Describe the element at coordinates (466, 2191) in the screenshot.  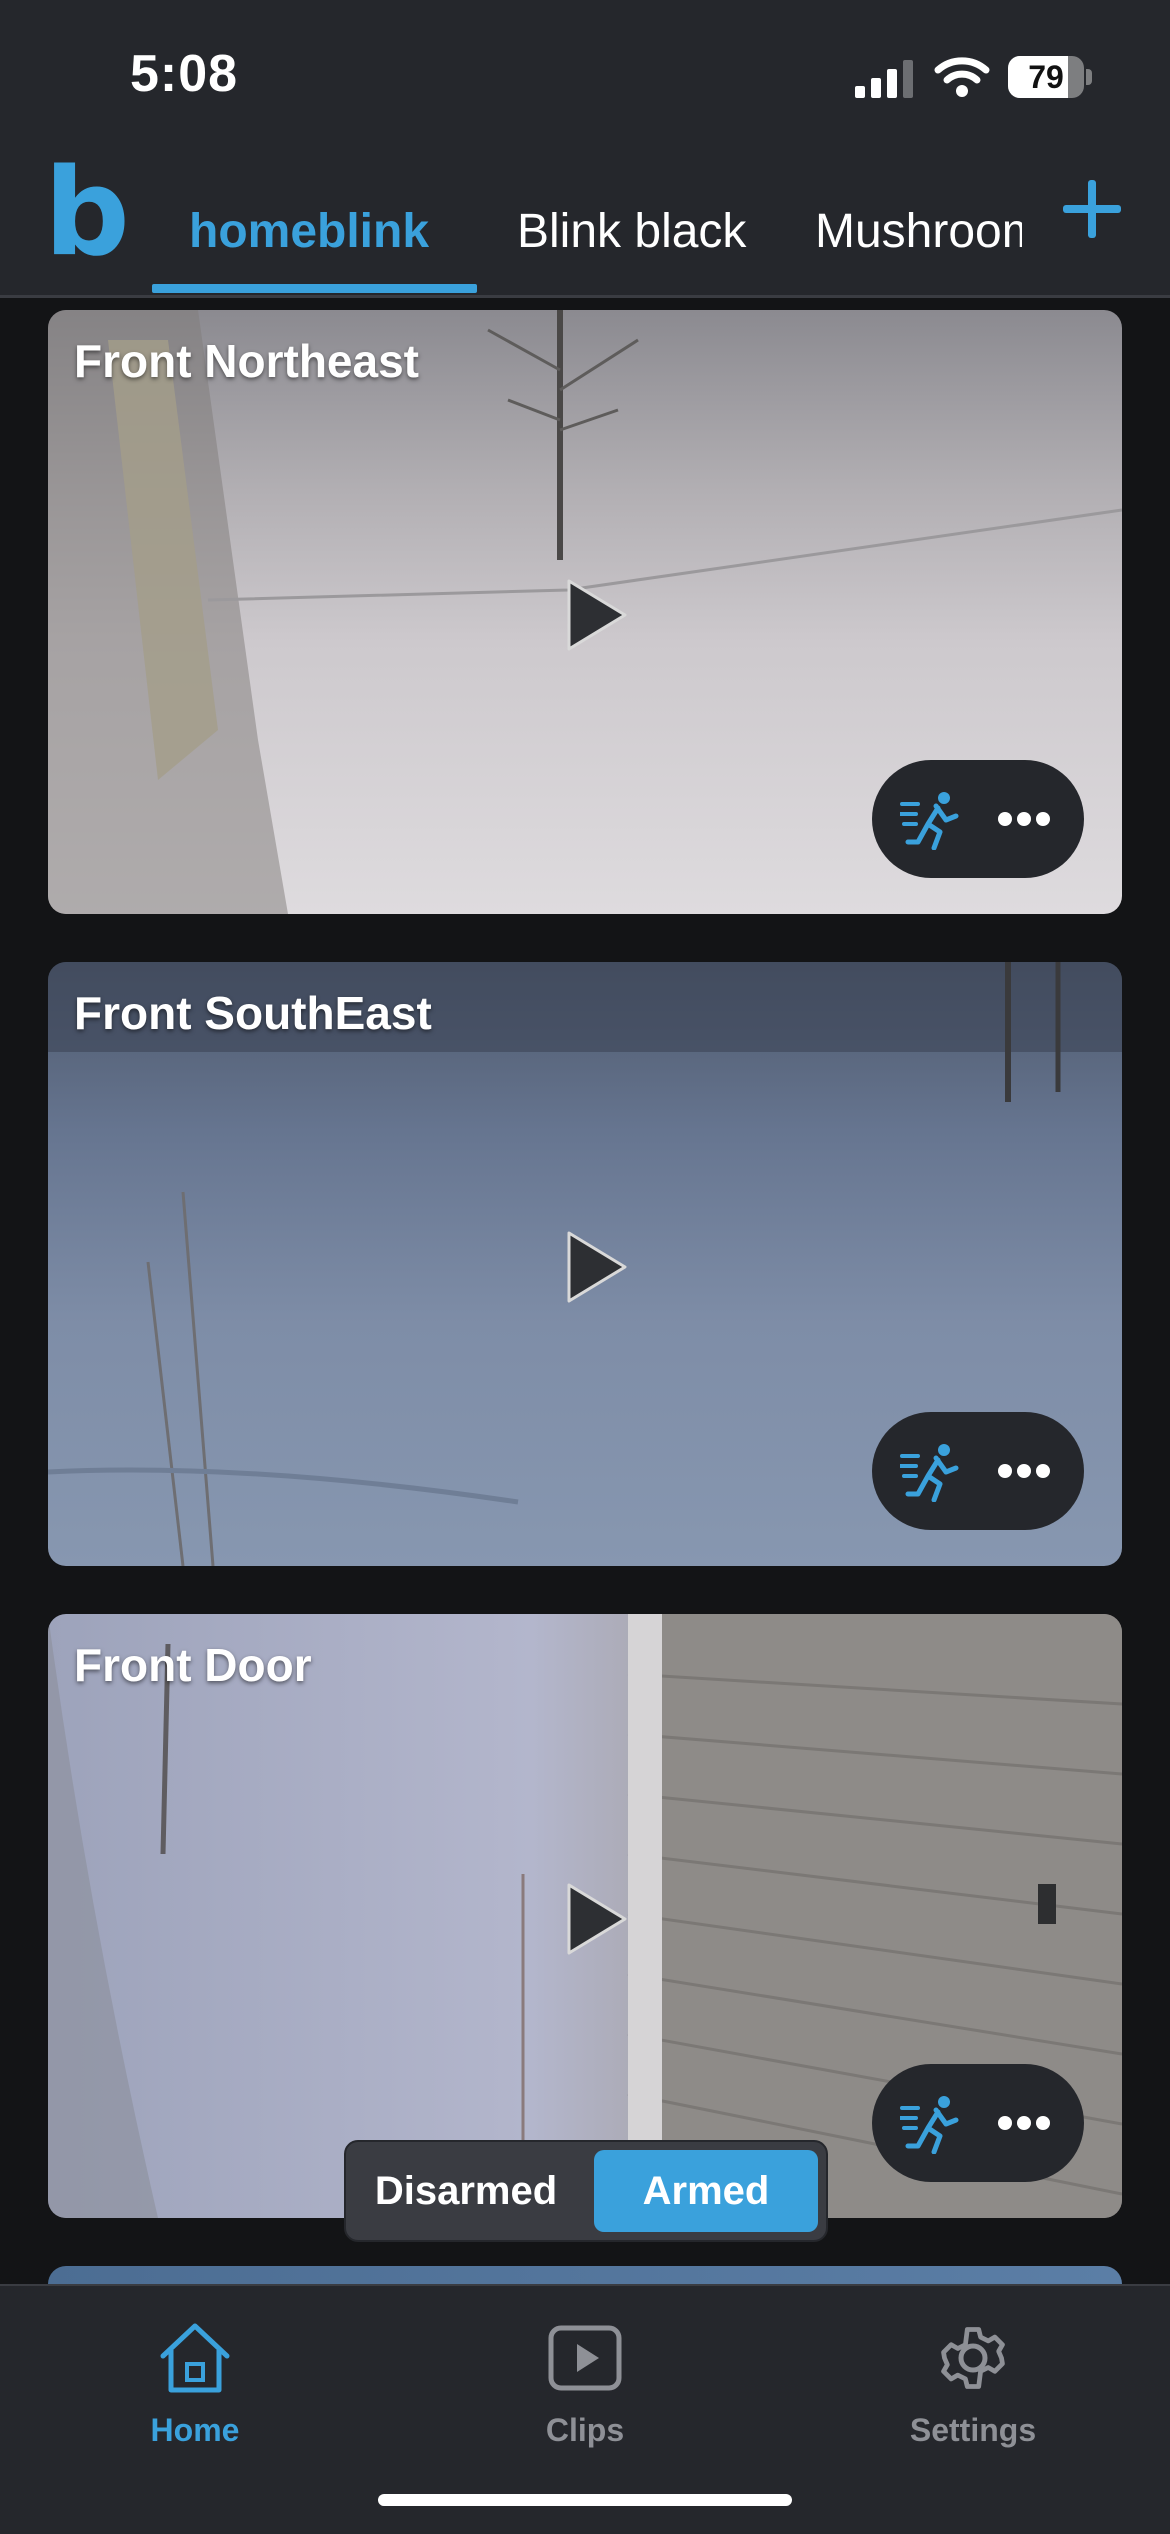
I see `disarmed-button: Disarmed` at that location.